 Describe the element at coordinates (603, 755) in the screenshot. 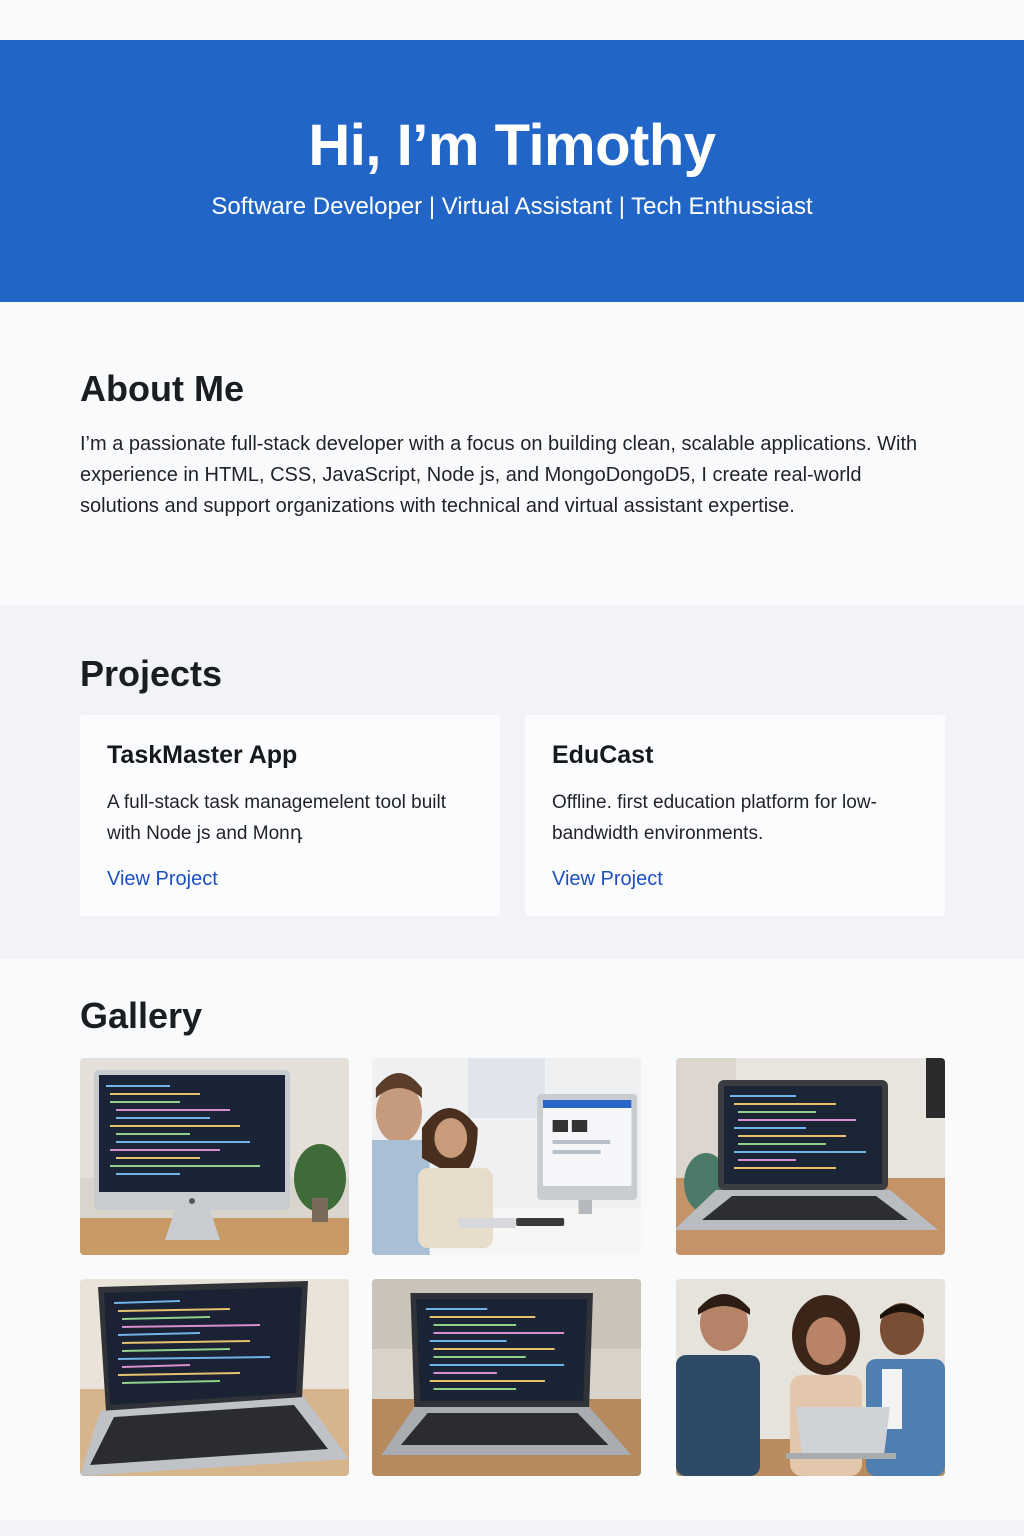

I see `project-title: EduCast` at that location.